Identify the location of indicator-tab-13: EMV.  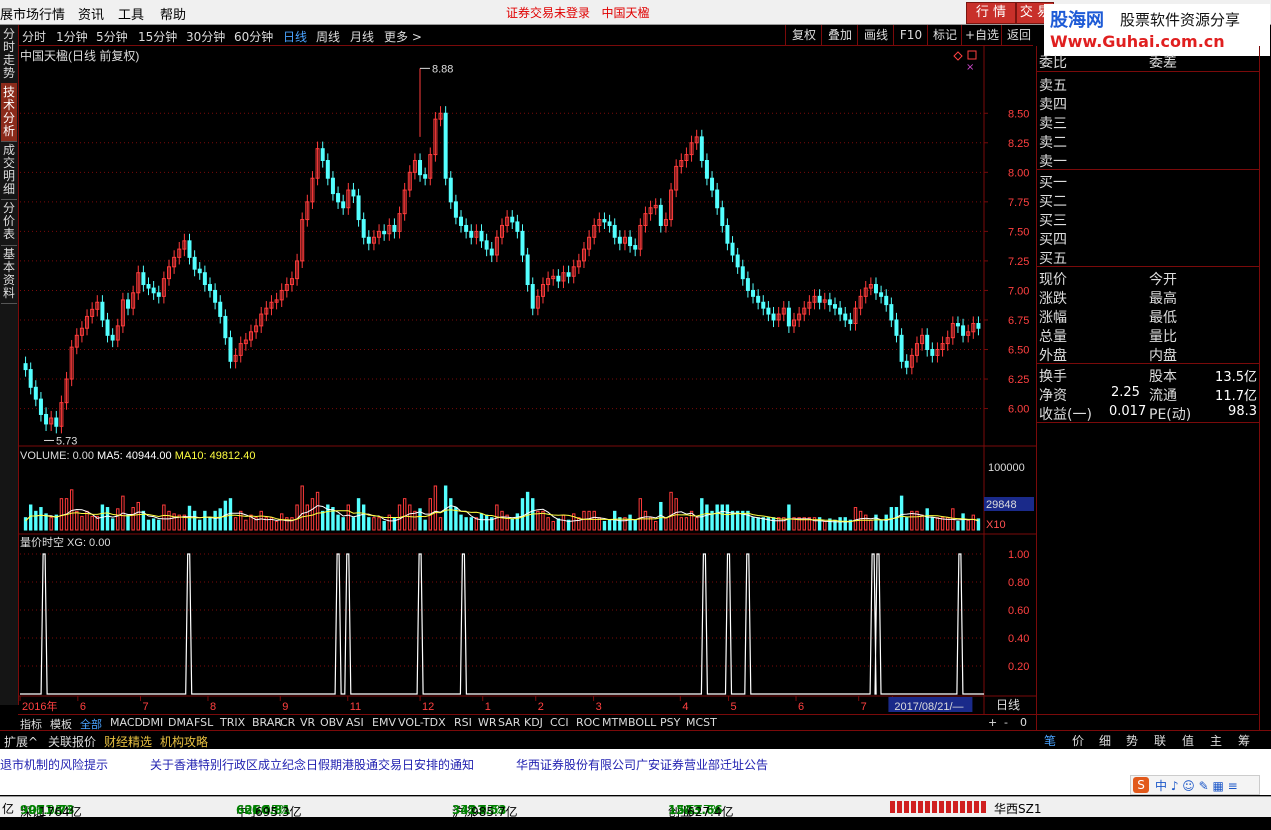
(384, 722).